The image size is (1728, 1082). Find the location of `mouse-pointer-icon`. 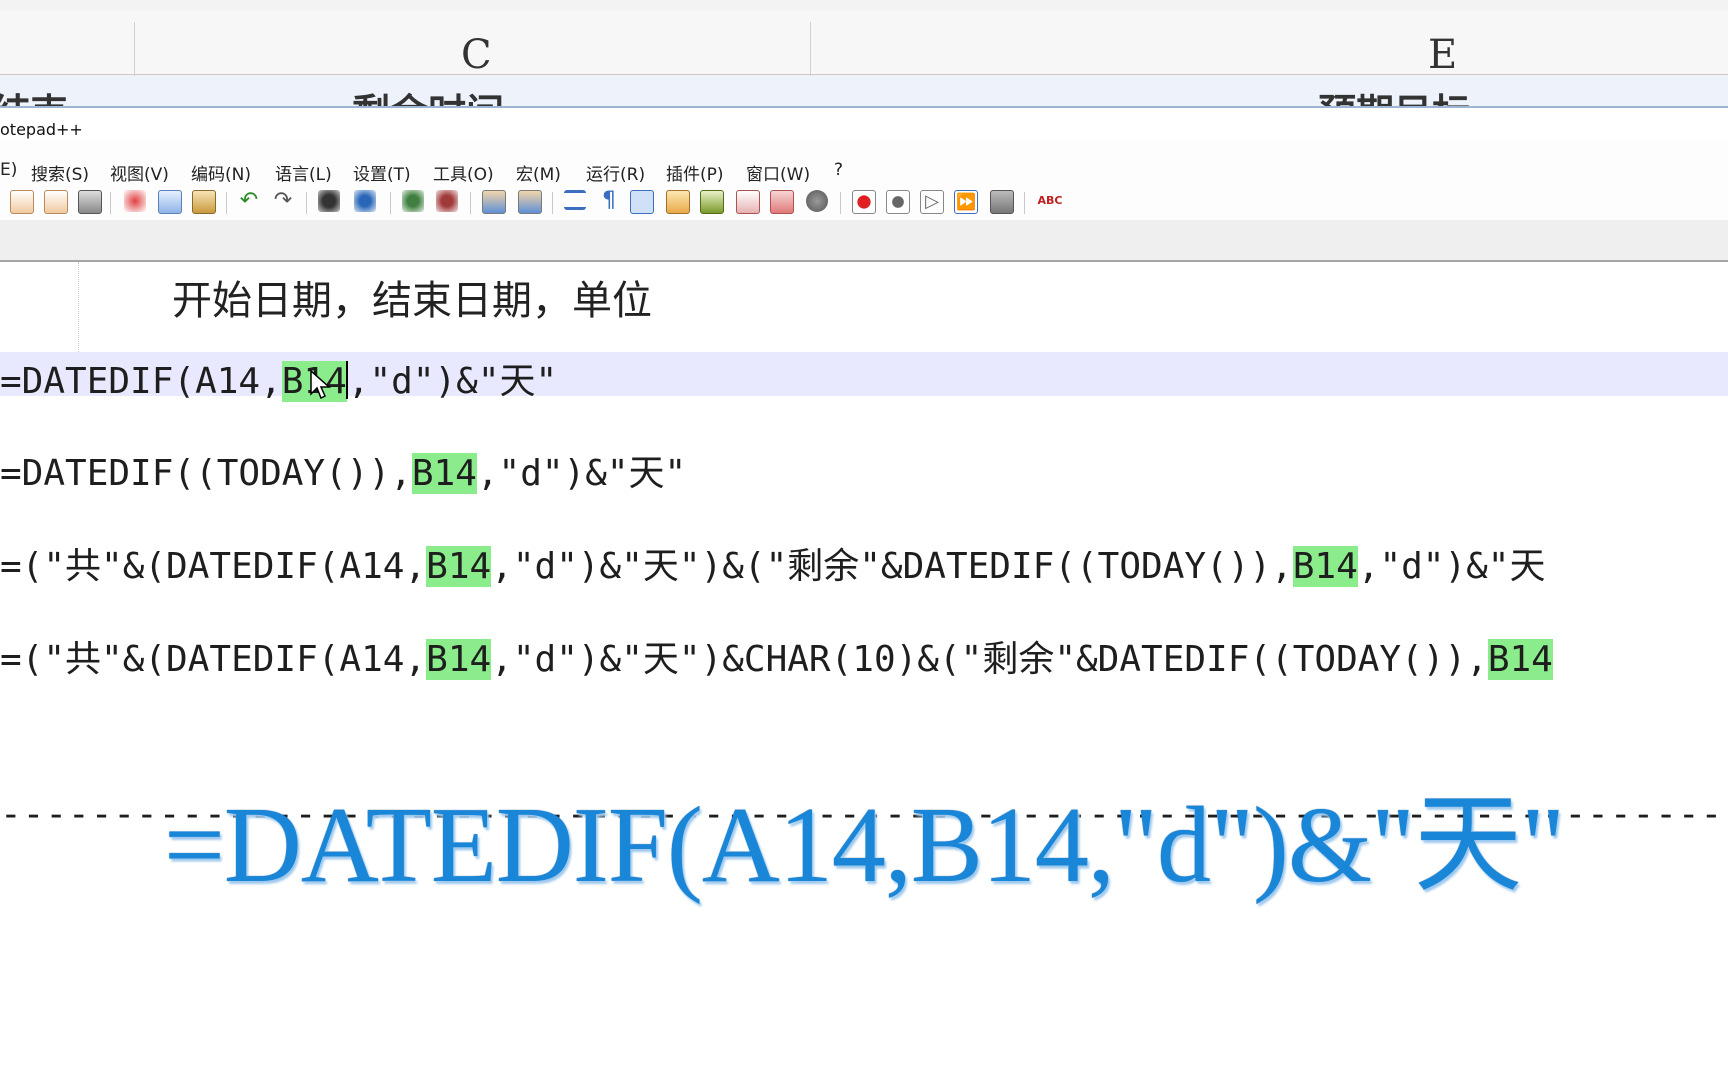

mouse-pointer-icon is located at coordinates (320, 385).